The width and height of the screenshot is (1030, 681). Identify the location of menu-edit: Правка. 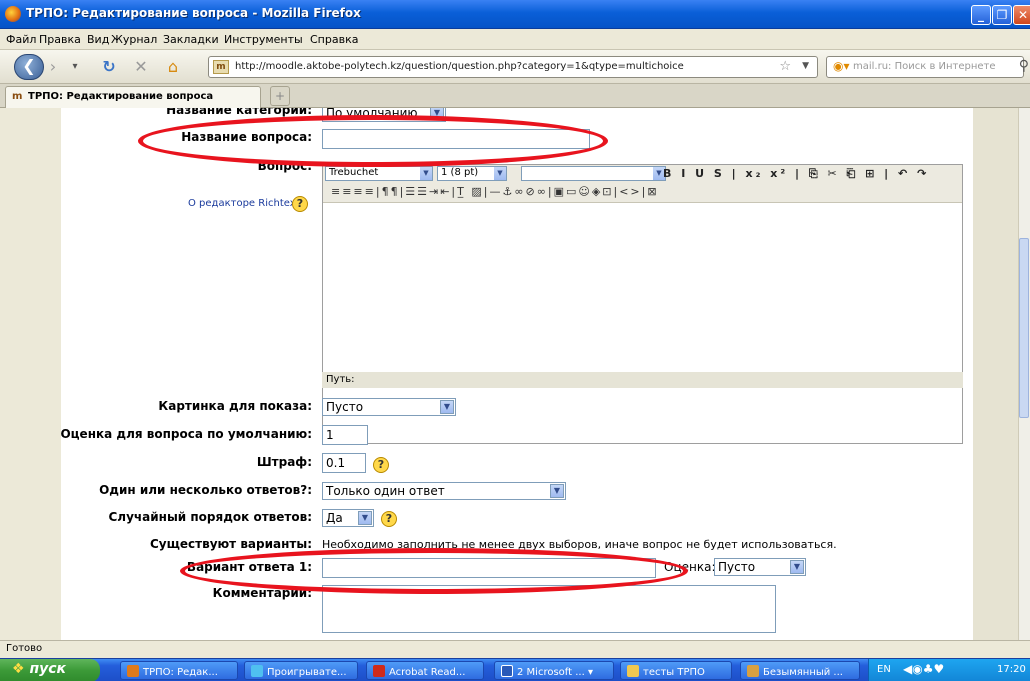
(60, 39).